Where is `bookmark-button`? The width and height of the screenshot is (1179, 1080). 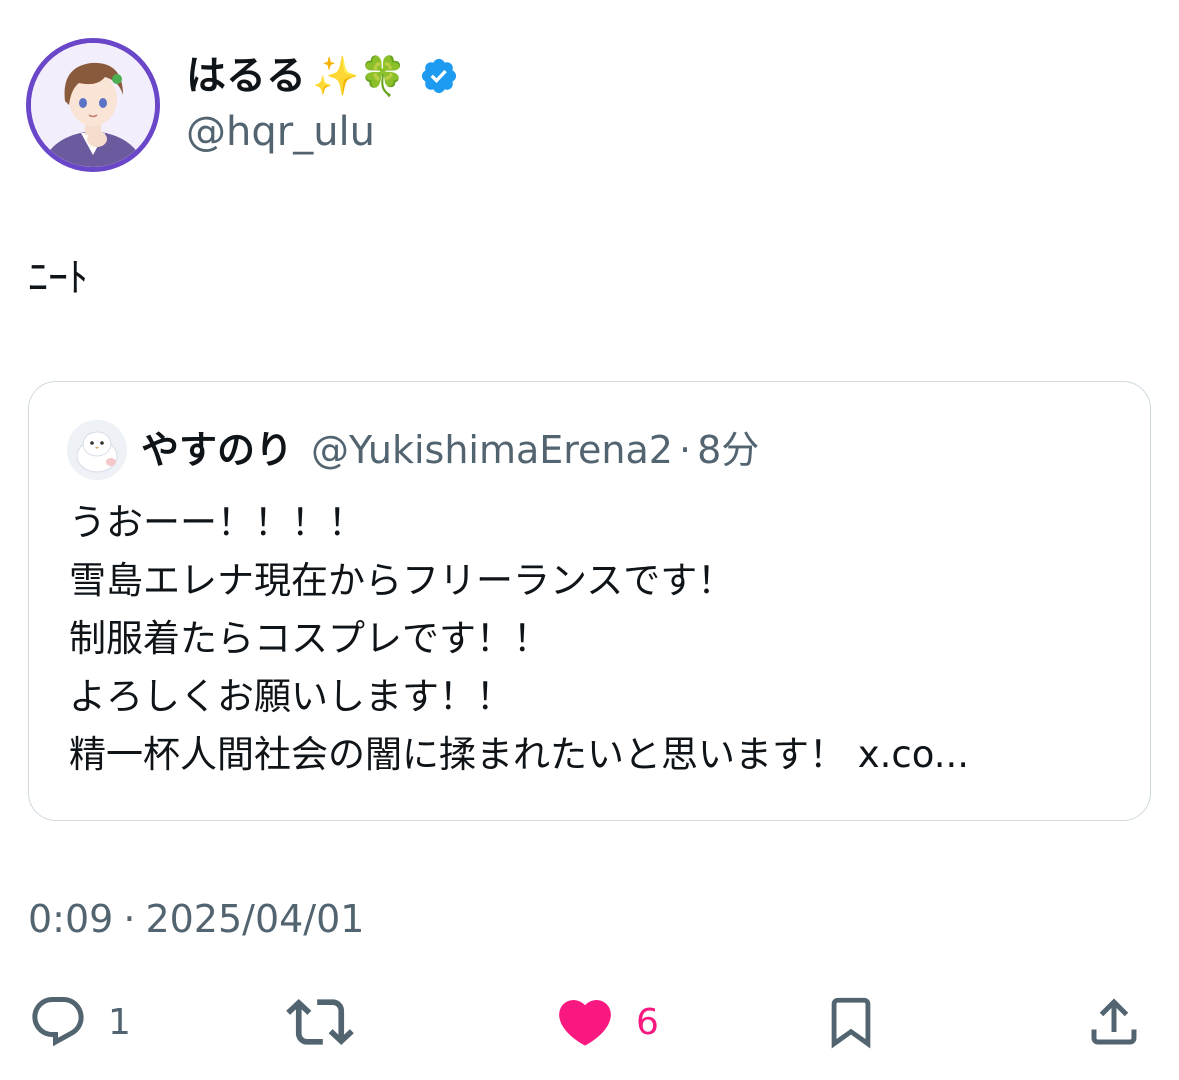
bookmark-button is located at coordinates (851, 1022).